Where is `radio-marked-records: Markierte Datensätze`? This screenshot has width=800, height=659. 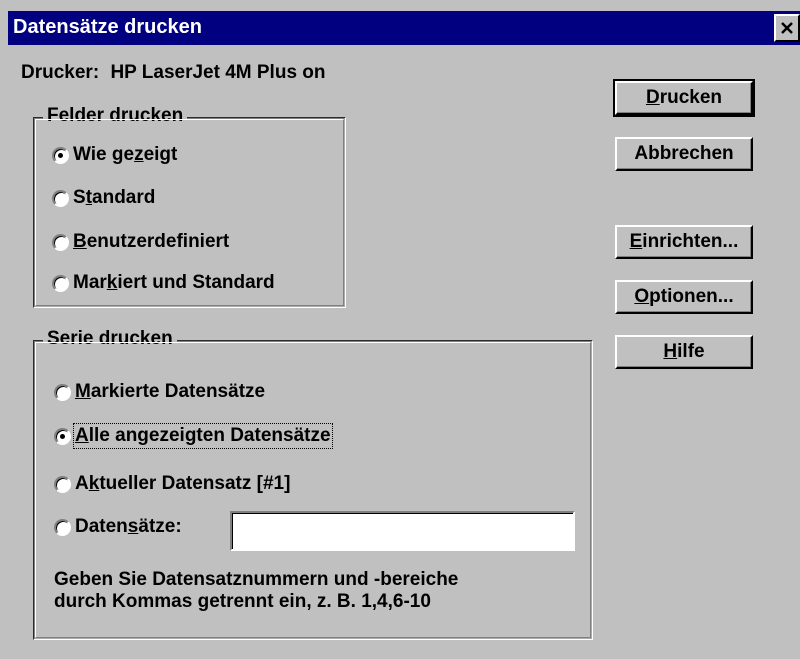 radio-marked-records: Markierte Datensätze is located at coordinates (159, 392).